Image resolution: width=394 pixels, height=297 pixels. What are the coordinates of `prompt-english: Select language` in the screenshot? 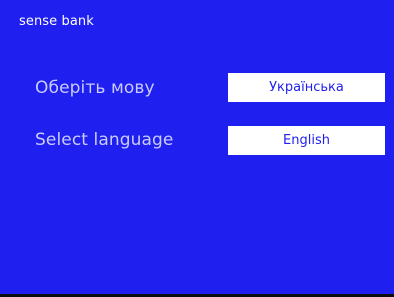 It's located at (104, 140).